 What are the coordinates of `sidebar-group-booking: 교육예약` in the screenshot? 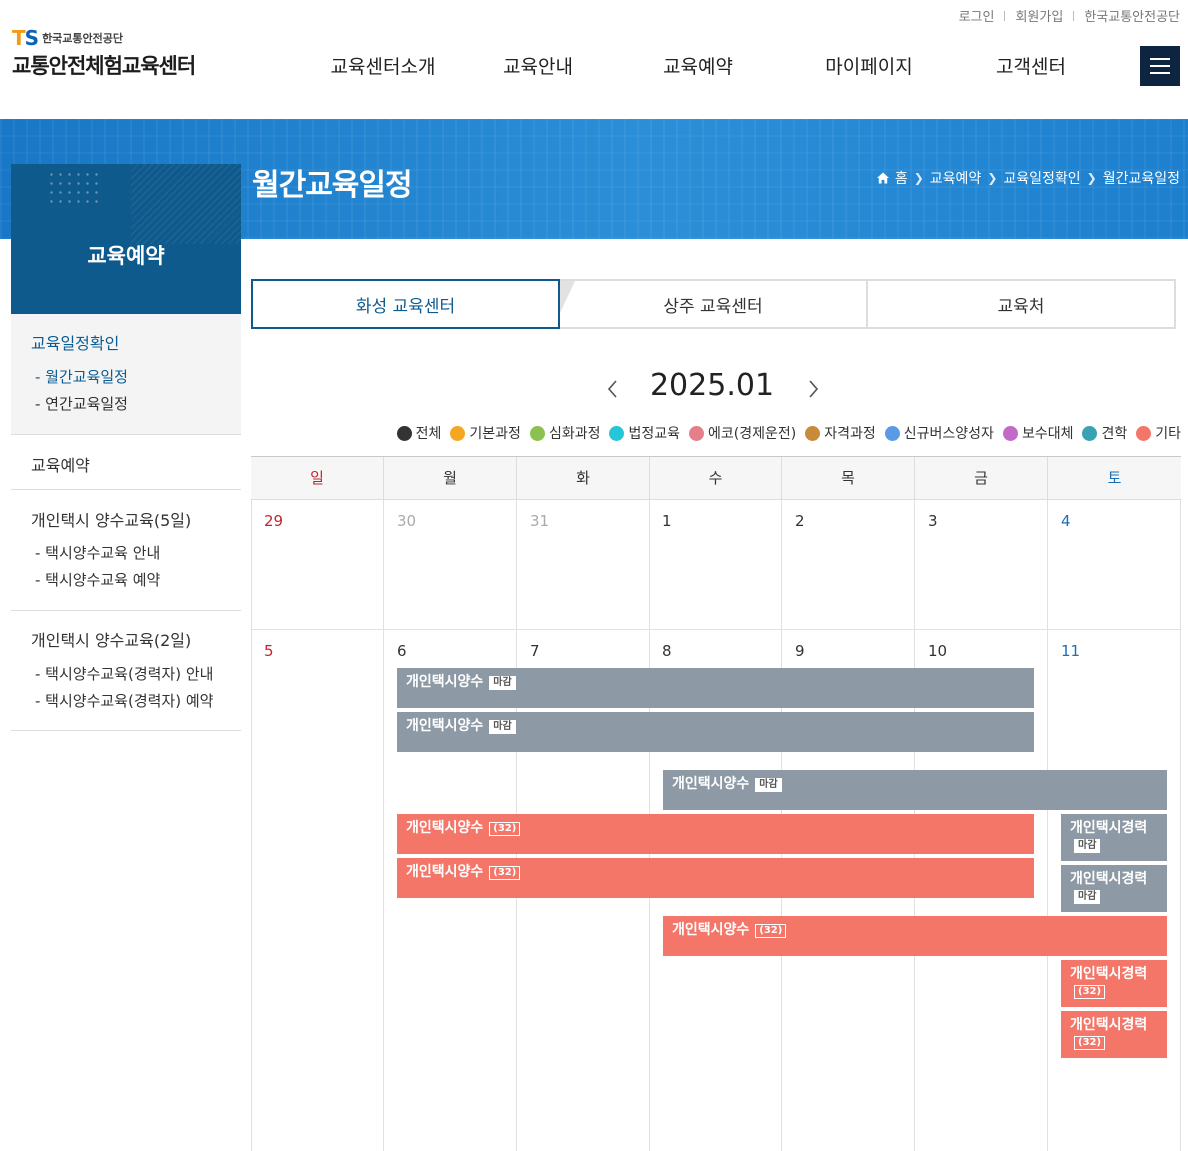 It's located at (126, 462).